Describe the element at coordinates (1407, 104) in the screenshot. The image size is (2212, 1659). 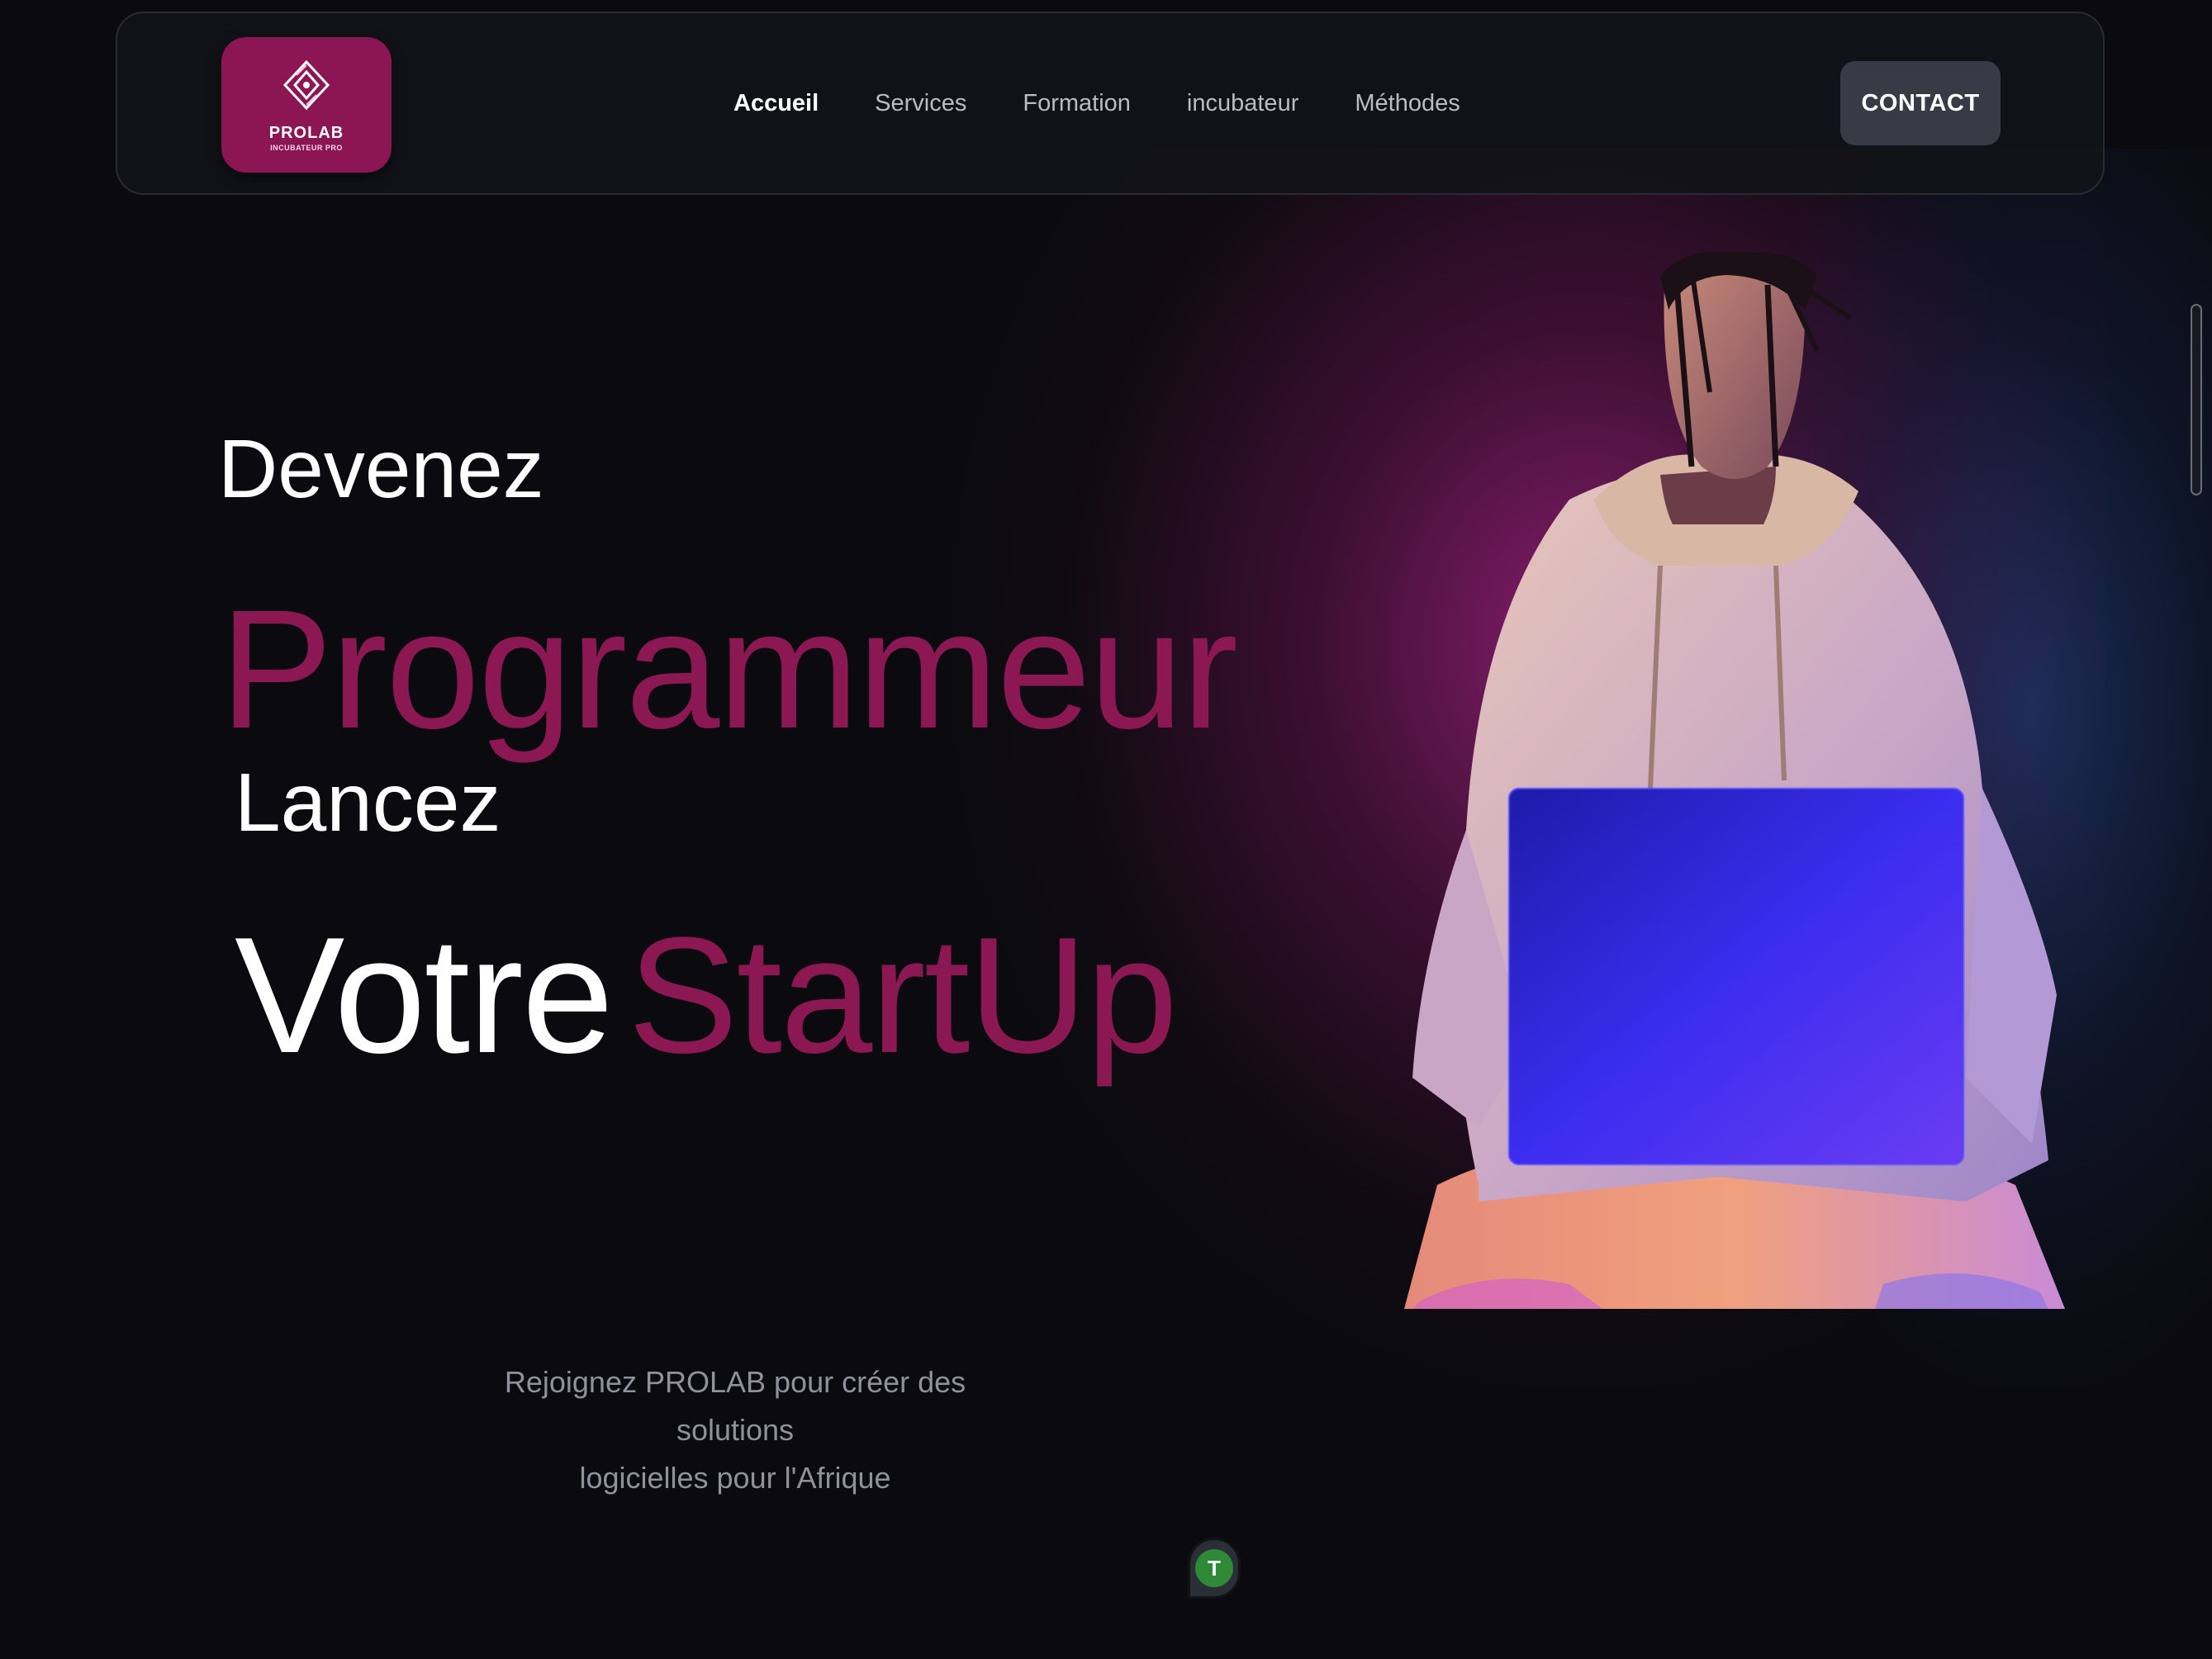
I see `nav-link-methodes: Méthodes` at that location.